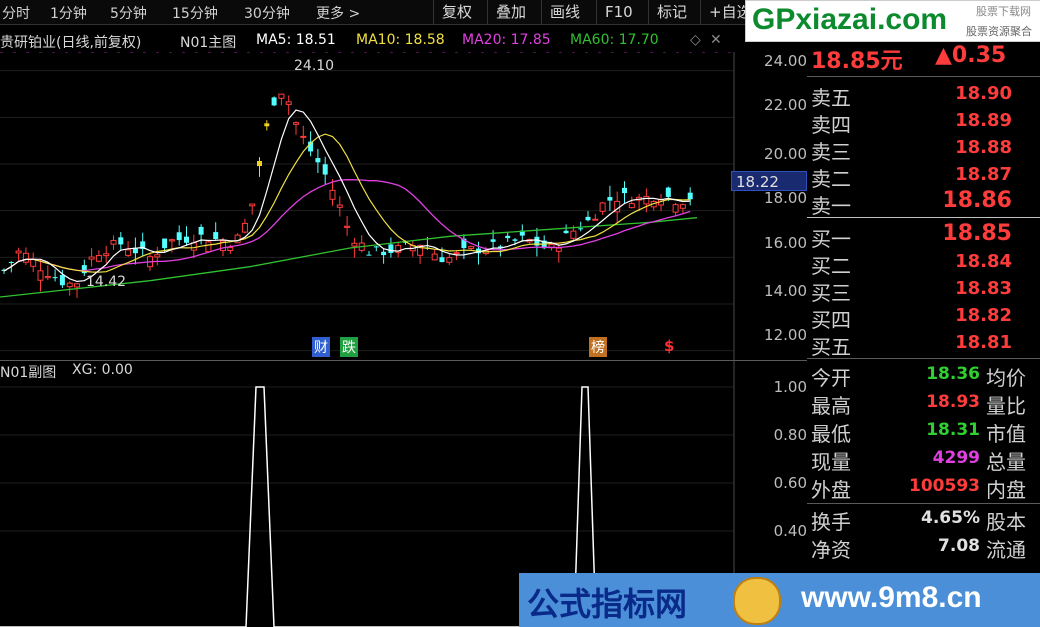  Describe the element at coordinates (16, 13) in the screenshot. I see `timeframe-tab-intraday: 分时` at that location.